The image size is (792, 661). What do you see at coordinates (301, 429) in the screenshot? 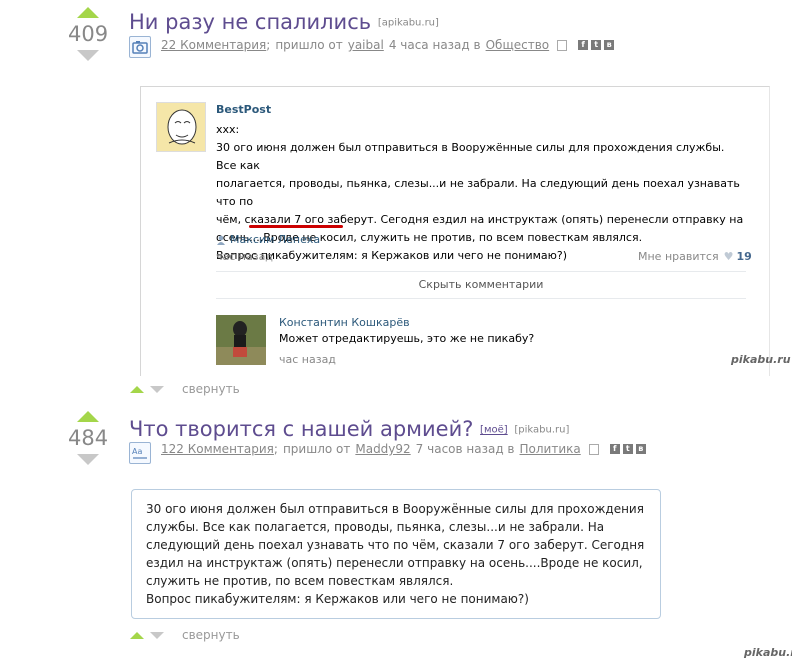
I see `post-title: Что творится с нашей армией?` at bounding box center [301, 429].